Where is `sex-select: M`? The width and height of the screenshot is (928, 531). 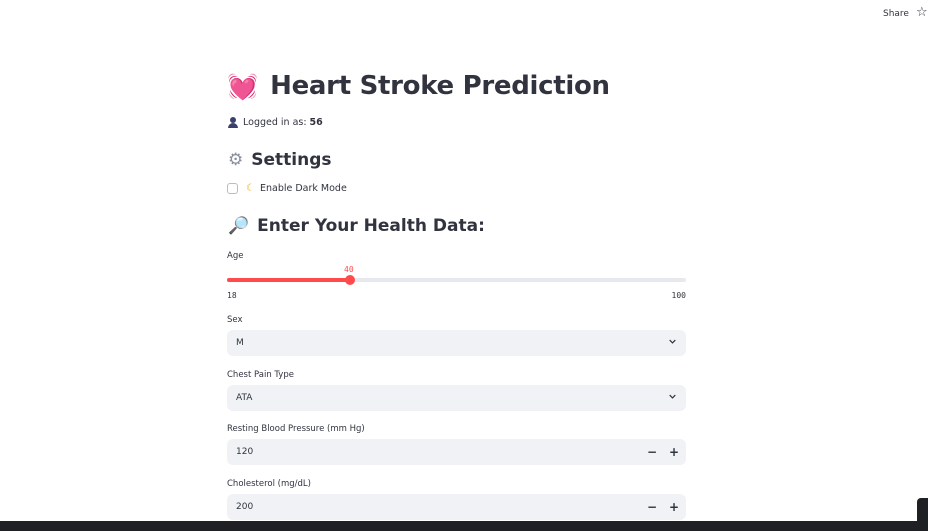
sex-select: M is located at coordinates (456, 343).